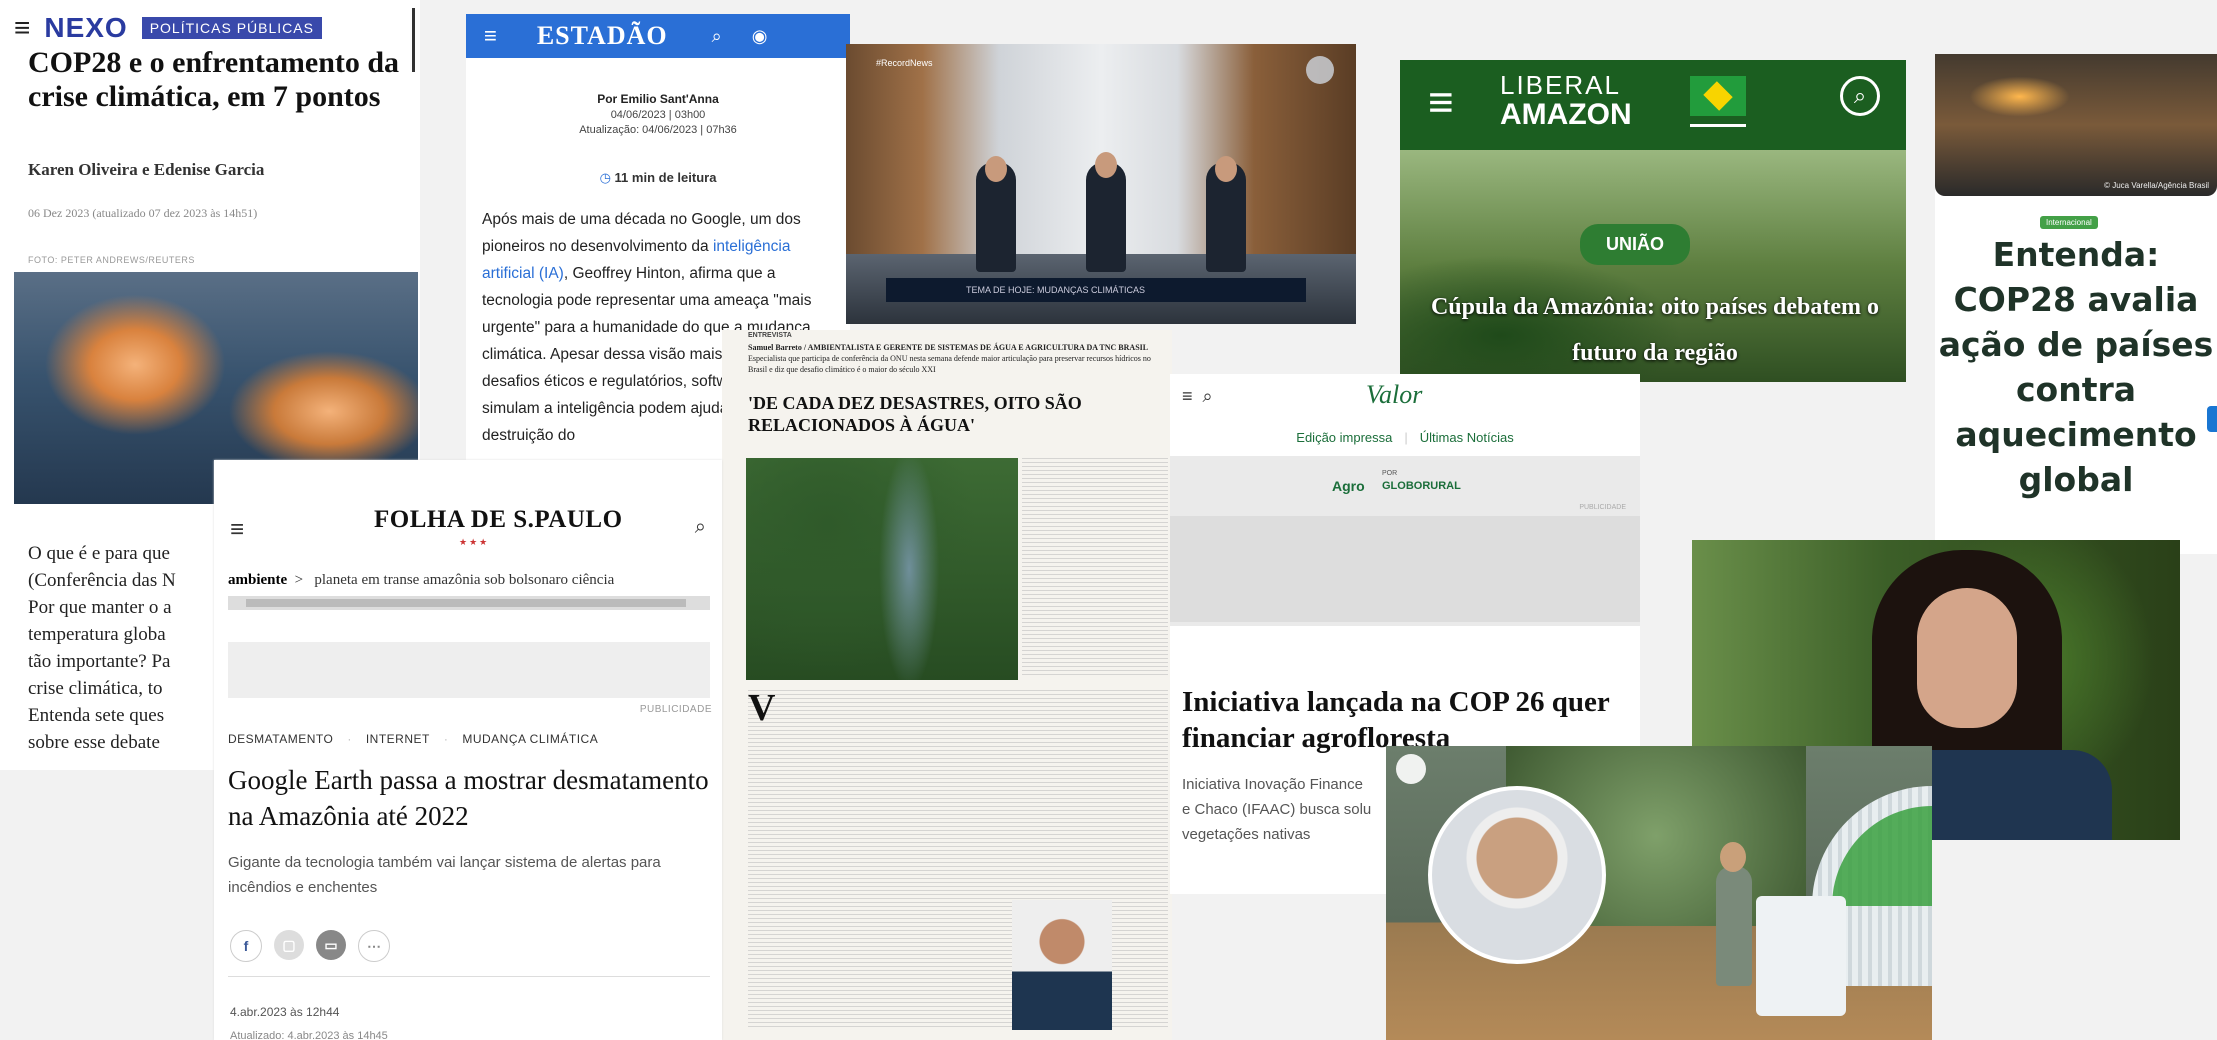 The height and width of the screenshot is (1040, 2217). Describe the element at coordinates (474, 542) in the screenshot. I see `logo-stars: ★★★` at that location.